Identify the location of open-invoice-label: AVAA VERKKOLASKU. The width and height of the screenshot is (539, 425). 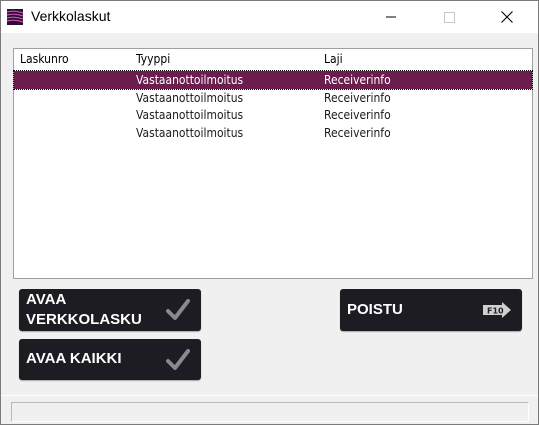
(84, 309).